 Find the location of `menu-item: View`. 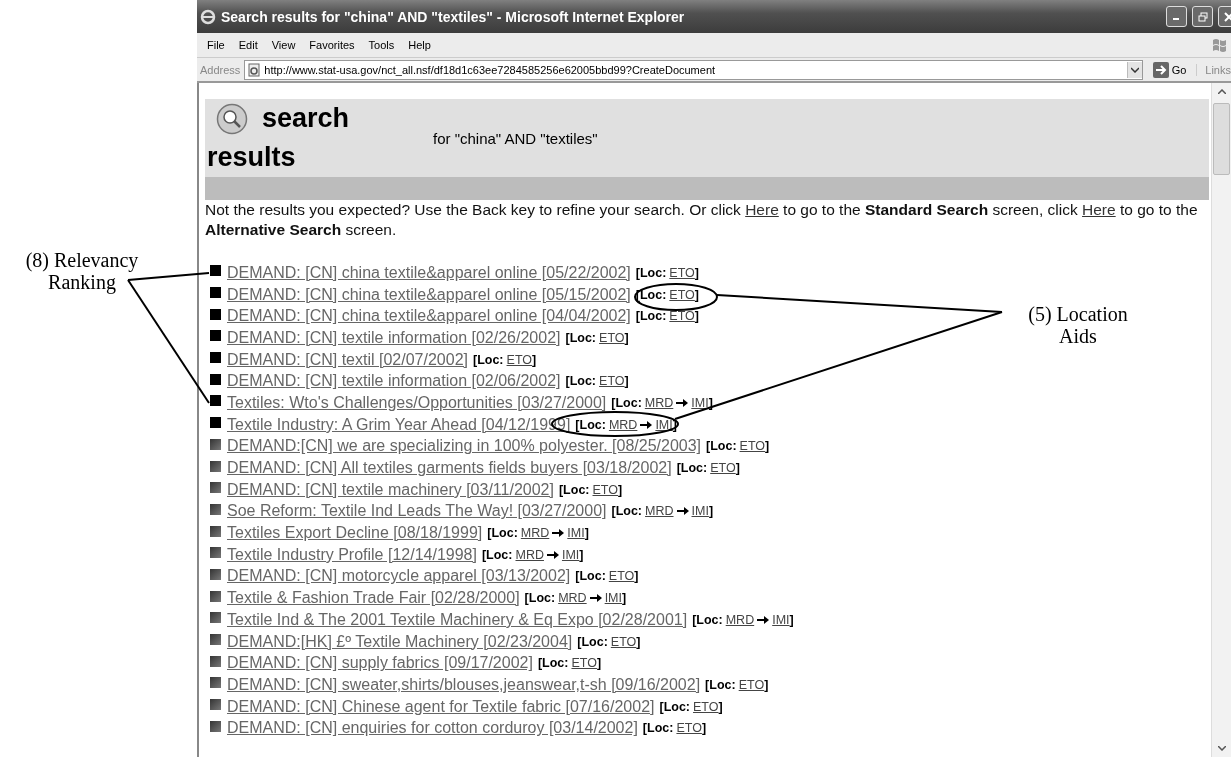

menu-item: View is located at coordinates (283, 45).